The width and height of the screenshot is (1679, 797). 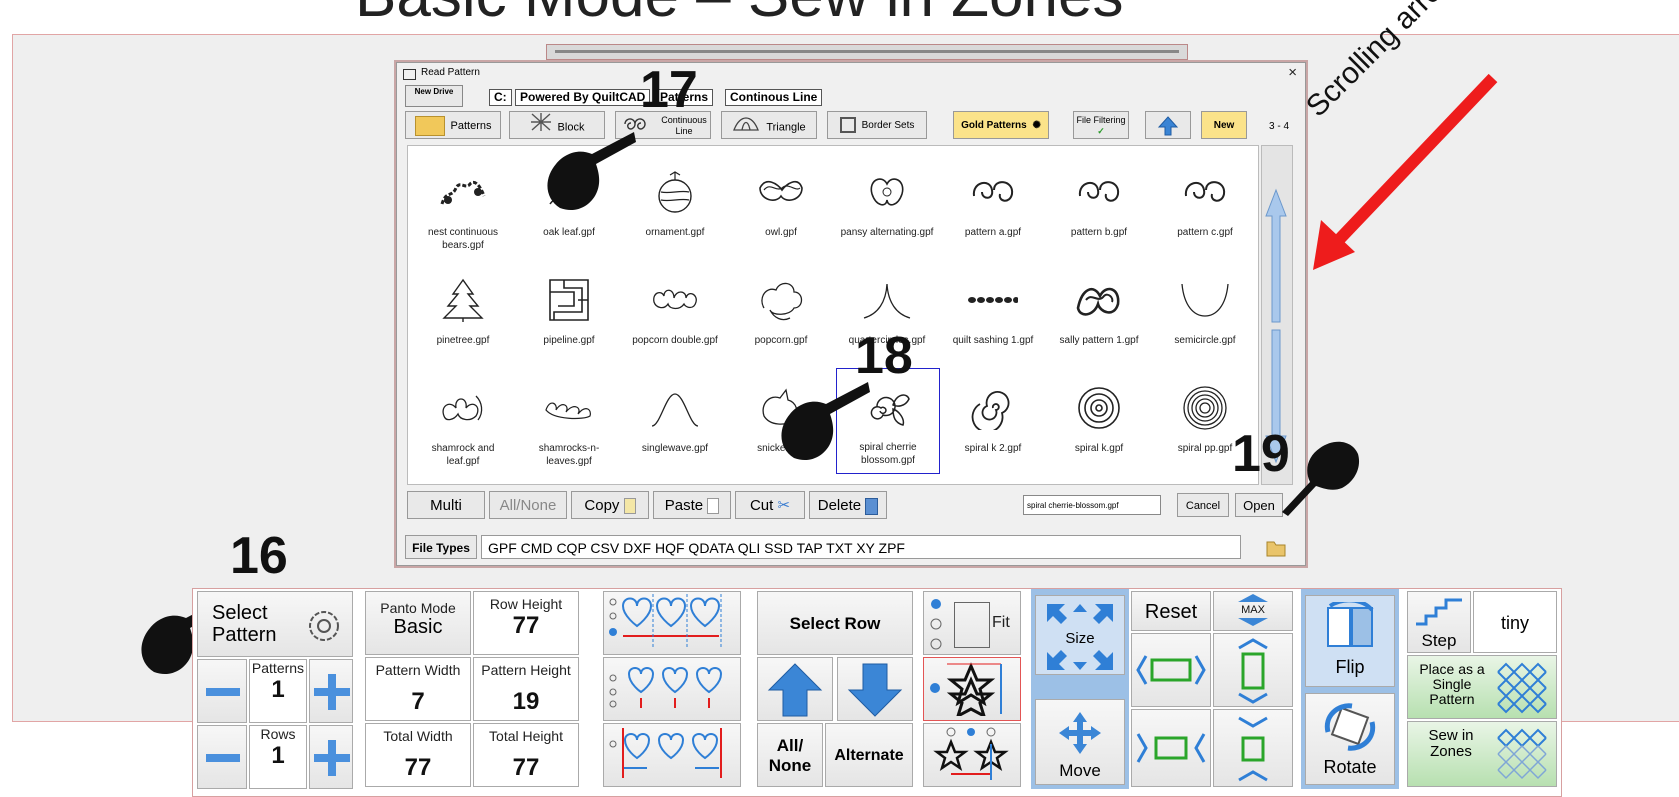 What do you see at coordinates (1350, 667) in the screenshot?
I see `flip-label: Flip` at bounding box center [1350, 667].